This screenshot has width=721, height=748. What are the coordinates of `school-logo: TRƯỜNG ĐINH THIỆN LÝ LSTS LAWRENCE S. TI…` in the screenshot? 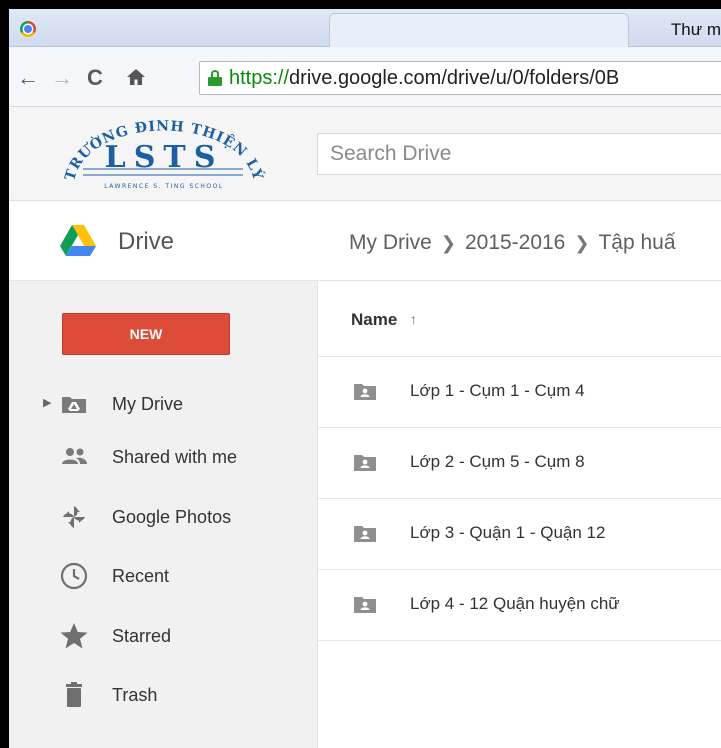 It's located at (164, 154).